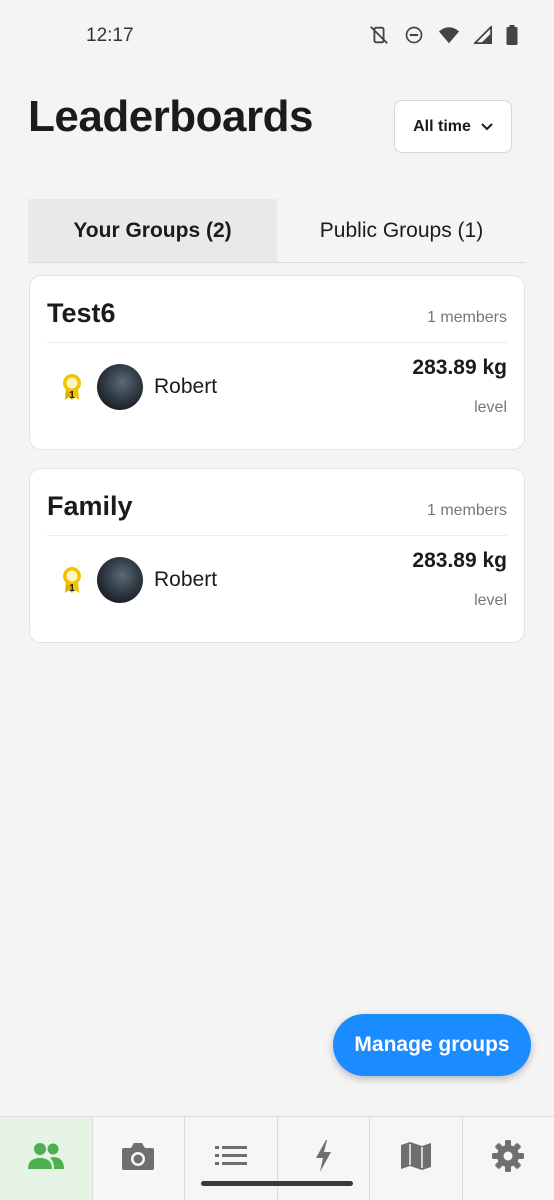 This screenshot has height=1200, width=554. I want to click on vibrate-off-icon, so click(379, 35).